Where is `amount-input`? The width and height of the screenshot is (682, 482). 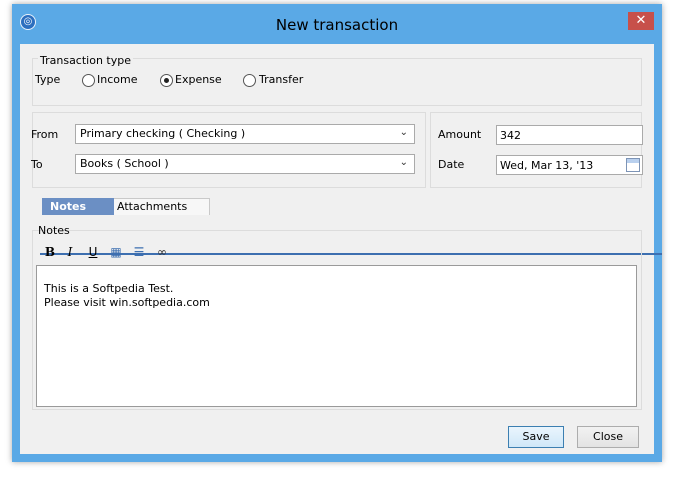 amount-input is located at coordinates (568, 135).